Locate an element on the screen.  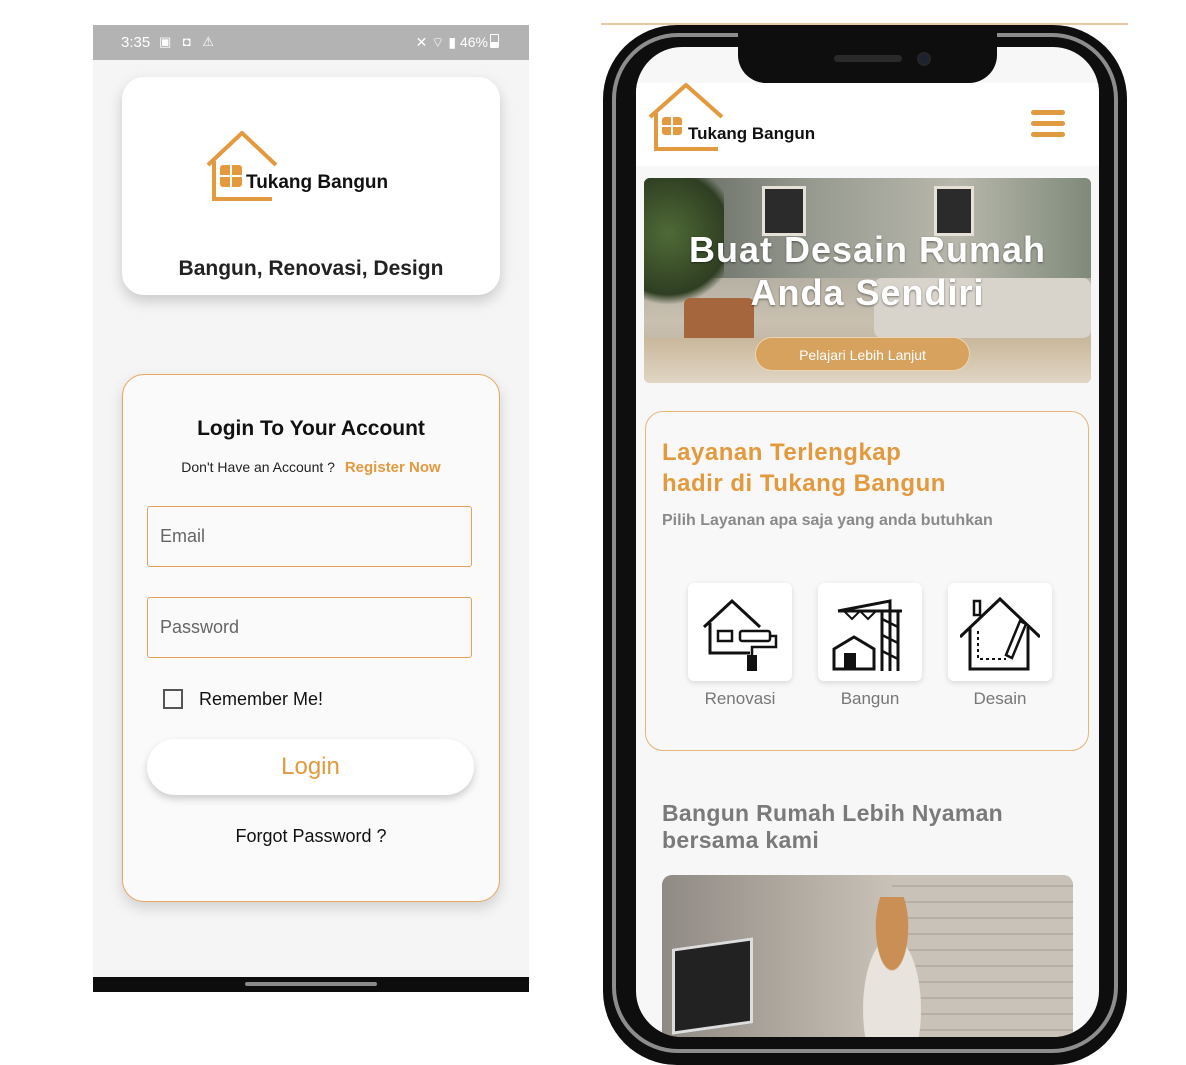
no-account-text: Don't Have an Account ? is located at coordinates (258, 467).